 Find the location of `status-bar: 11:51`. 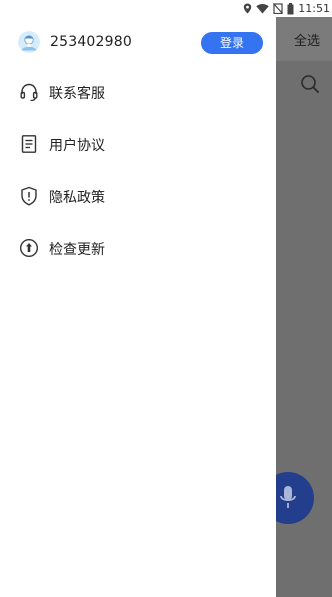

status-bar: 11:51 is located at coordinates (166, 8).